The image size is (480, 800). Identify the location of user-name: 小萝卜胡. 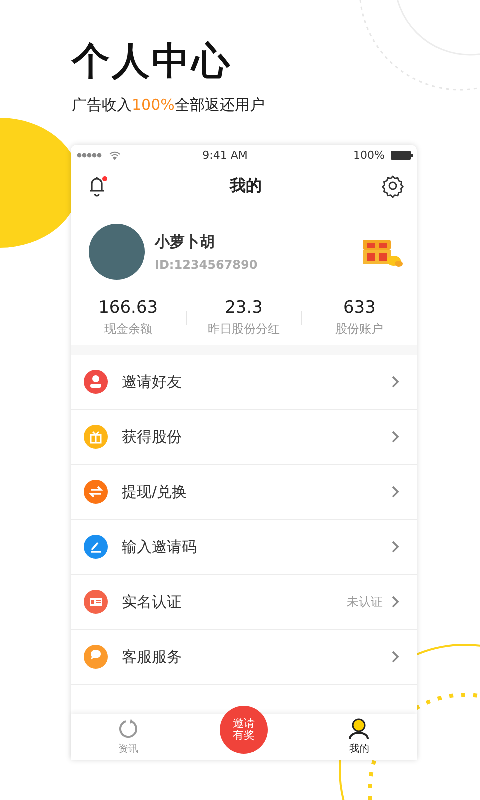
(185, 242).